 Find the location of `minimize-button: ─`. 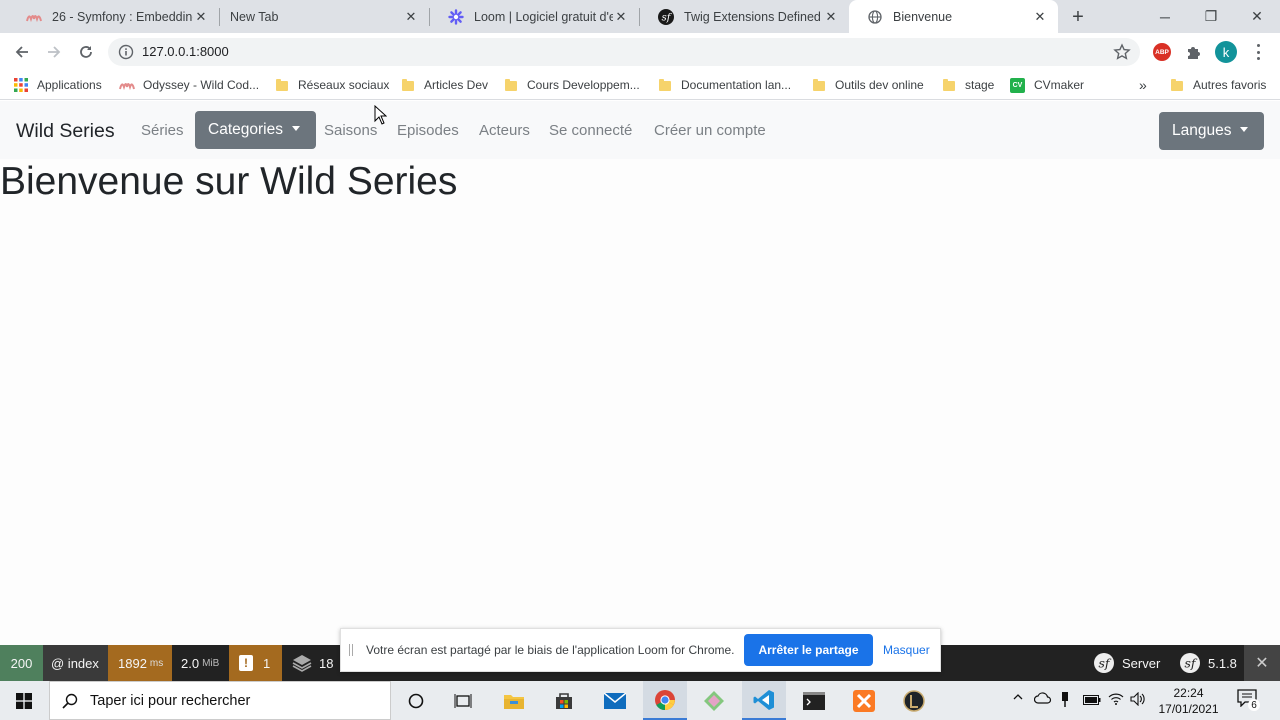

minimize-button: ─ is located at coordinates (1165, 16).